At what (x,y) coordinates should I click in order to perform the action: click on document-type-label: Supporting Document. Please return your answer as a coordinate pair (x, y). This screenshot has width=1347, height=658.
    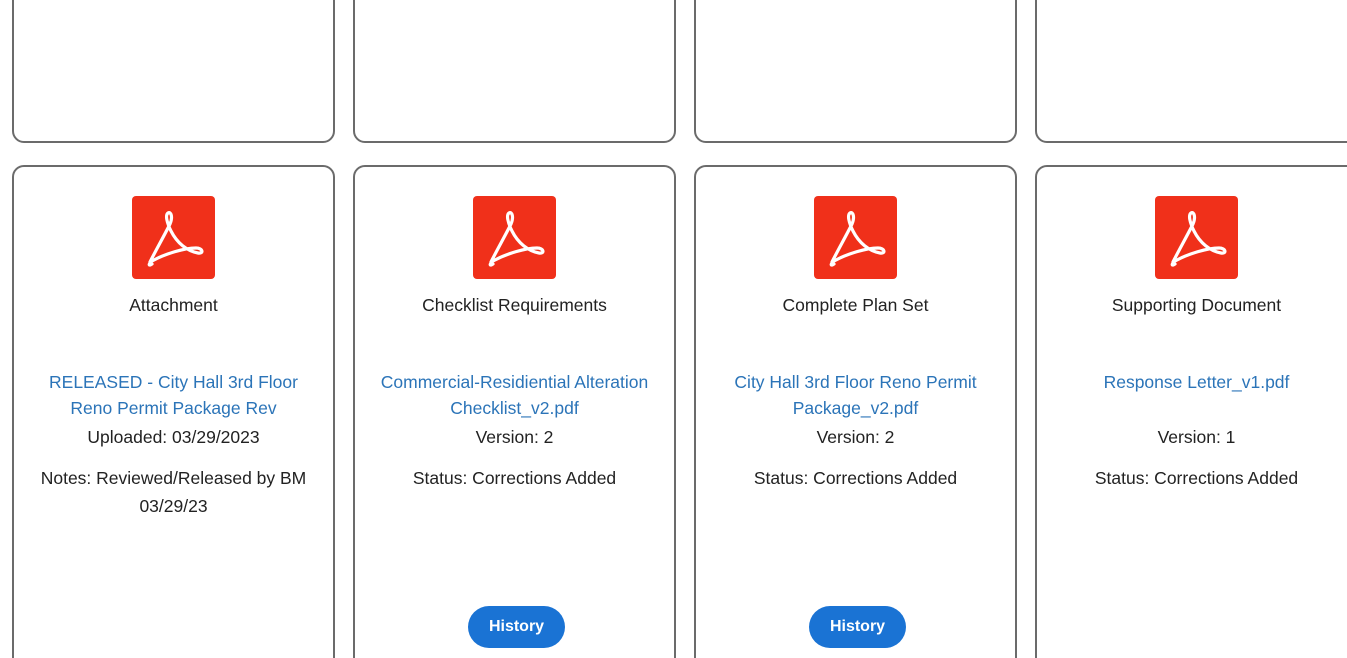
    Looking at the image, I should click on (1196, 305).